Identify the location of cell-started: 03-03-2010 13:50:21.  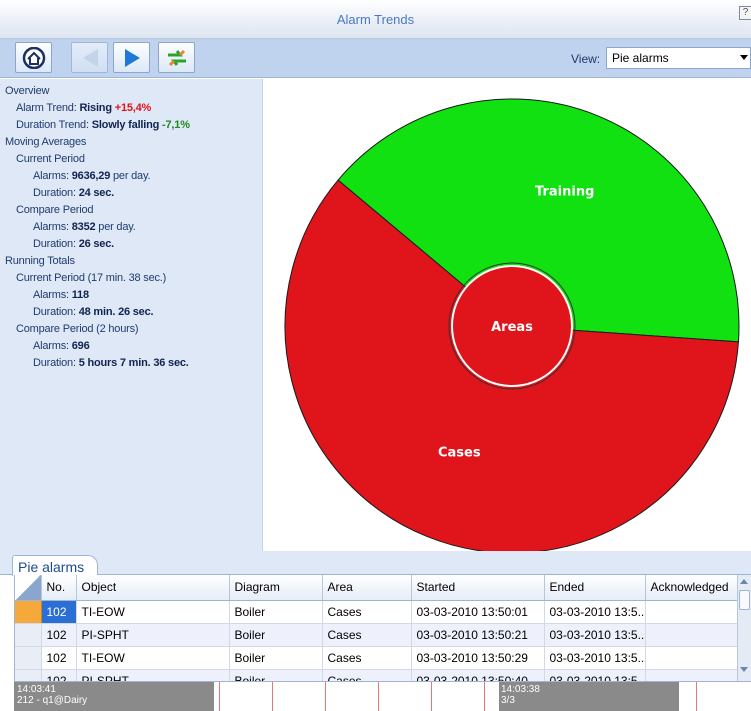
(478, 635).